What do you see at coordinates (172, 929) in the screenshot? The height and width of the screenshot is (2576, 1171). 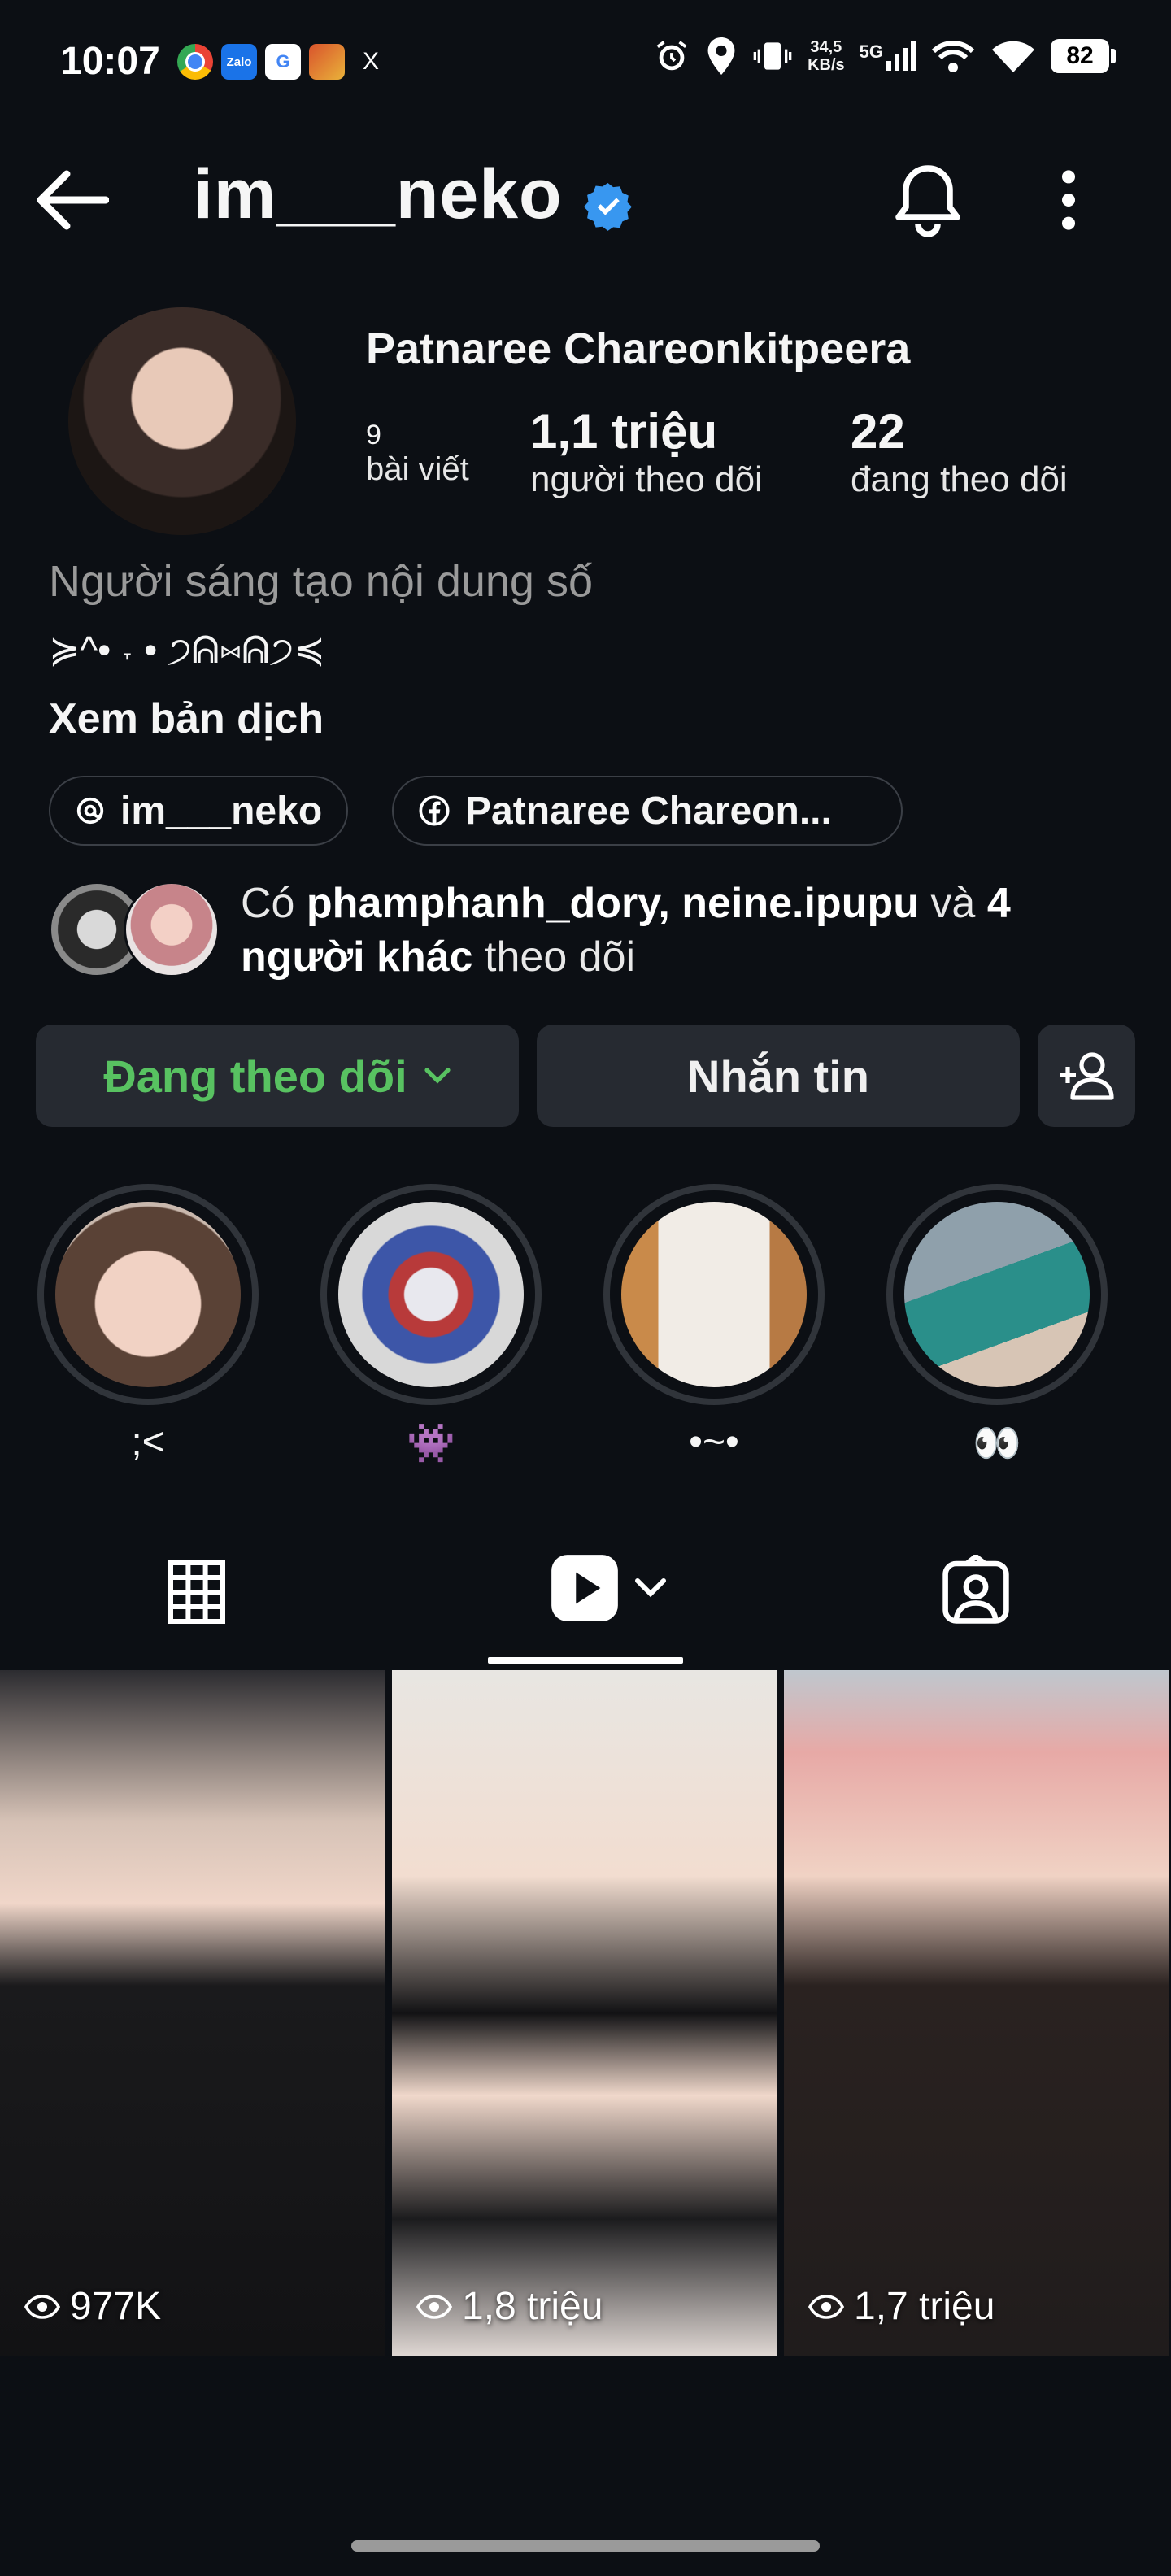 I see `mutual-avatar` at bounding box center [172, 929].